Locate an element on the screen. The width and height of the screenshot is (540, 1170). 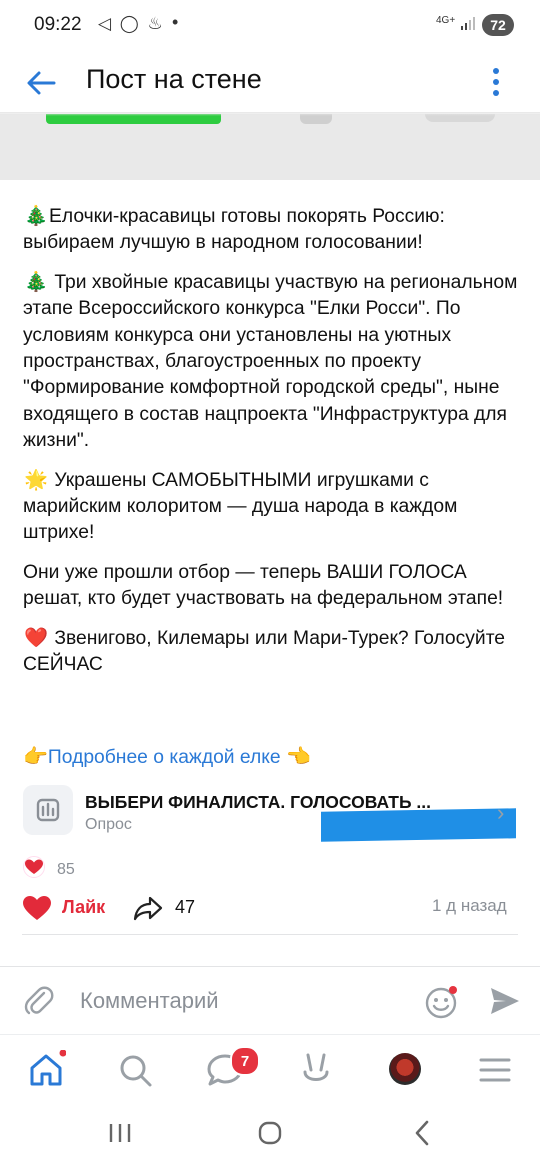
pointing-right-icon: 👉 is located at coordinates (35, 757).